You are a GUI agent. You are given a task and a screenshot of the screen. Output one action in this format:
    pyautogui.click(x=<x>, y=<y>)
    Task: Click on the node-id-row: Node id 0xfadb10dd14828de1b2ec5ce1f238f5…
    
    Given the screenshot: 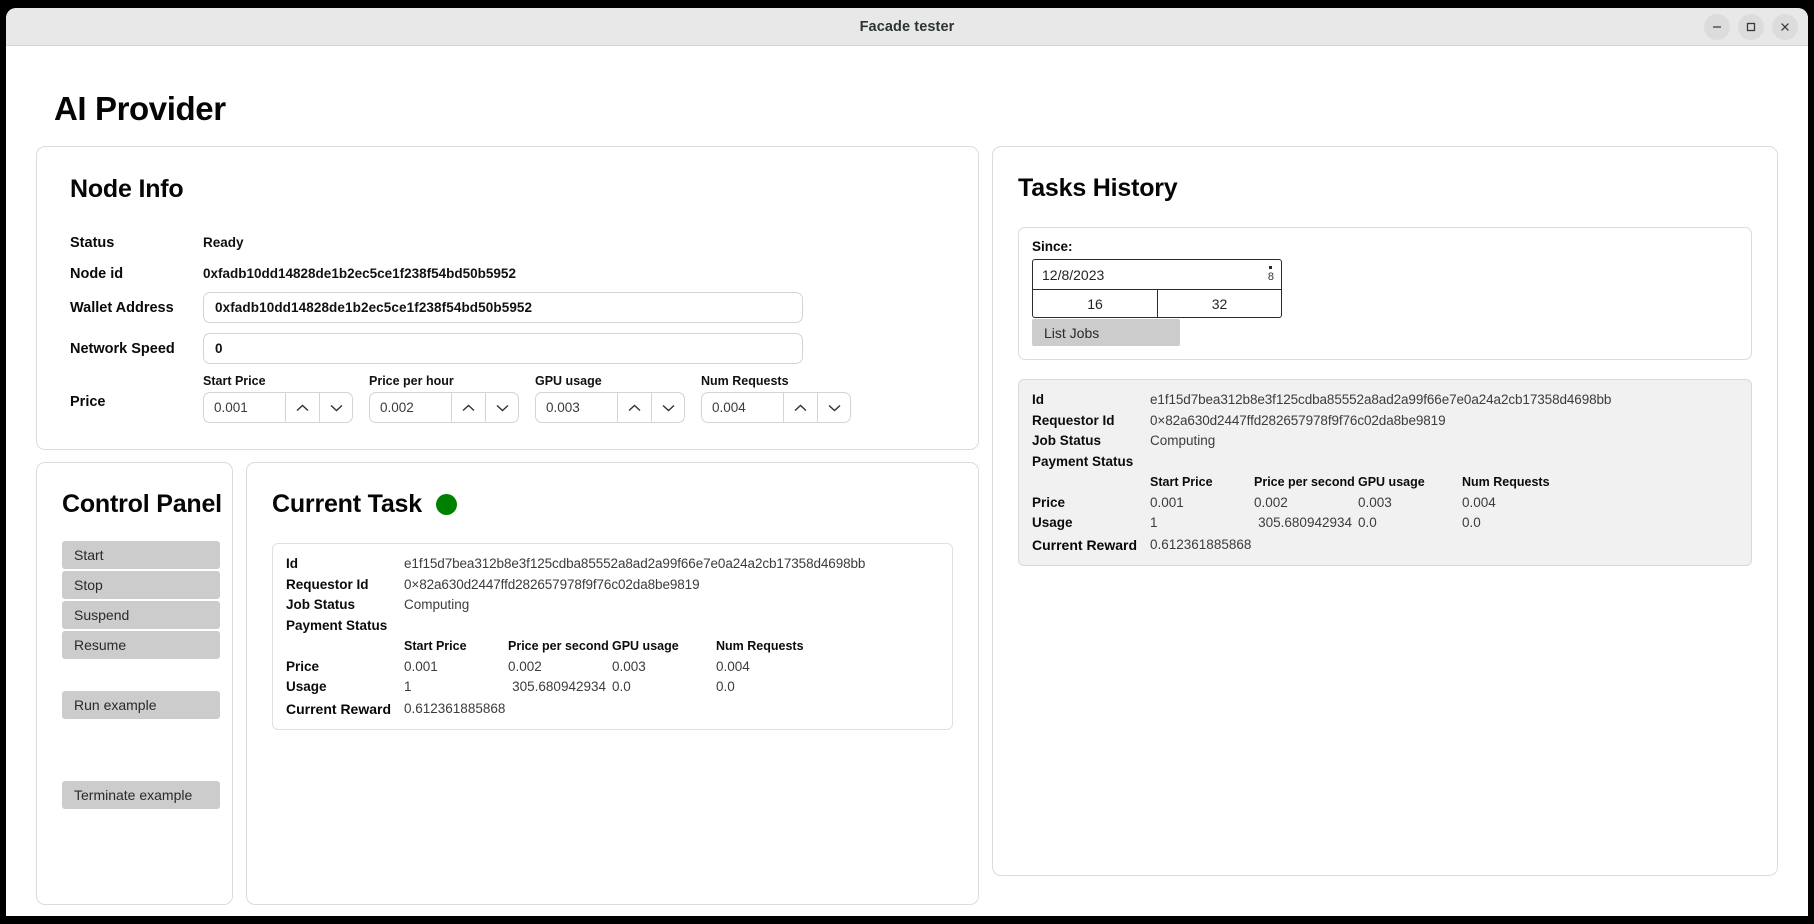 What is the action you would take?
    pyautogui.click(x=507, y=273)
    